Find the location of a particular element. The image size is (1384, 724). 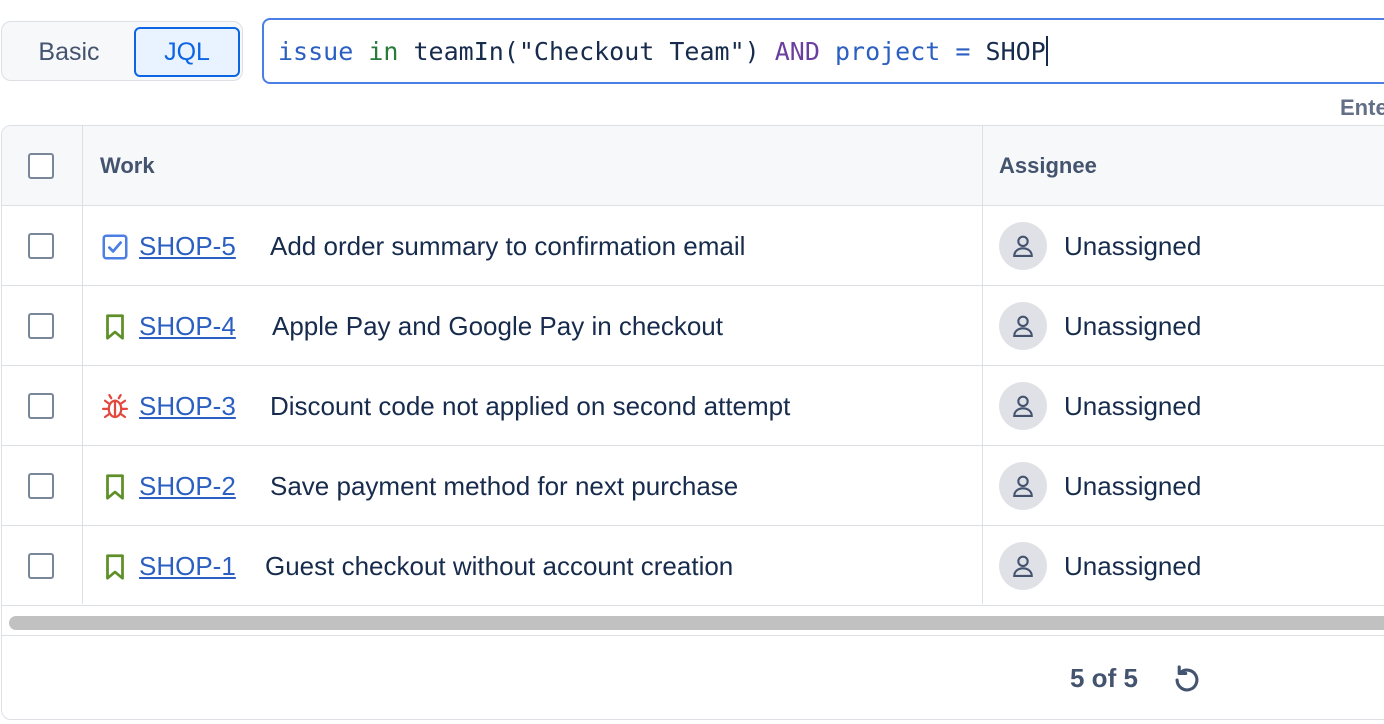

divider is located at coordinates (693, 635).